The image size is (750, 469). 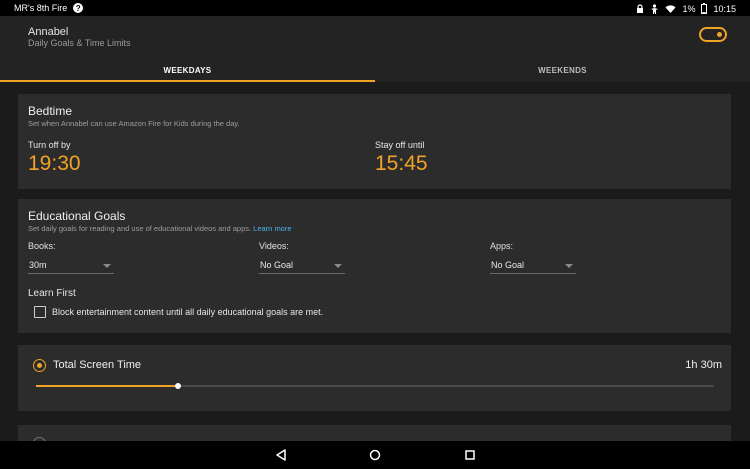 I want to click on books-label: Books:, so click(x=42, y=246).